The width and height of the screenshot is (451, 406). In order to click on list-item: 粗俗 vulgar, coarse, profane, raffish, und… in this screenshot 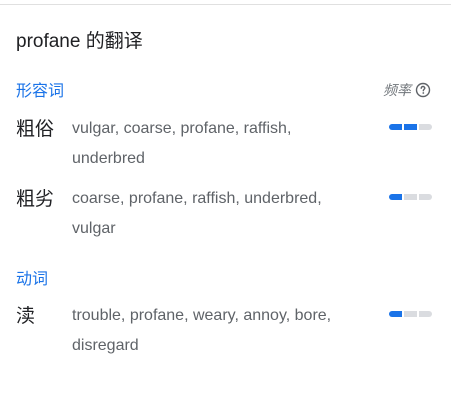, I will do `click(226, 148)`.